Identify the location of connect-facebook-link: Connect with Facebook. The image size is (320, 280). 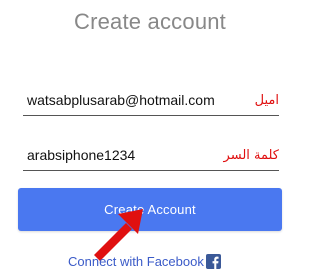
(144, 261).